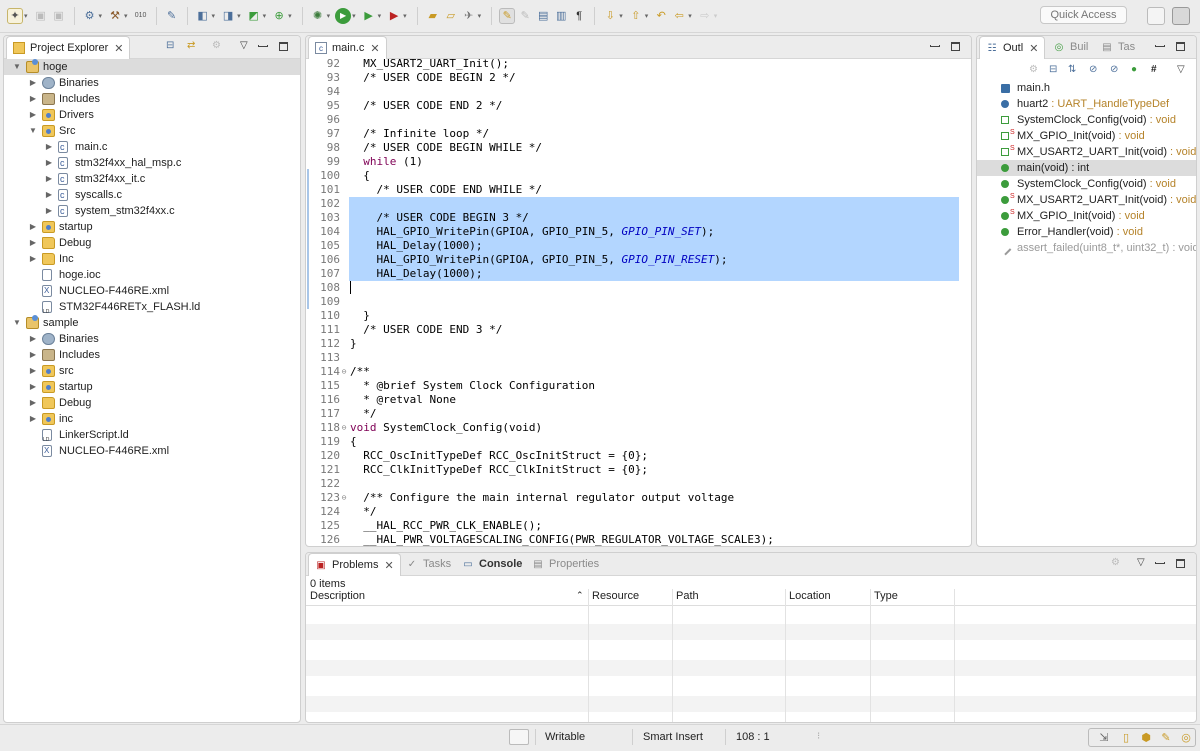 Image resolution: width=1200 pixels, height=751 pixels. What do you see at coordinates (1186, 738) in the screenshot?
I see `overview-icon: ◎` at bounding box center [1186, 738].